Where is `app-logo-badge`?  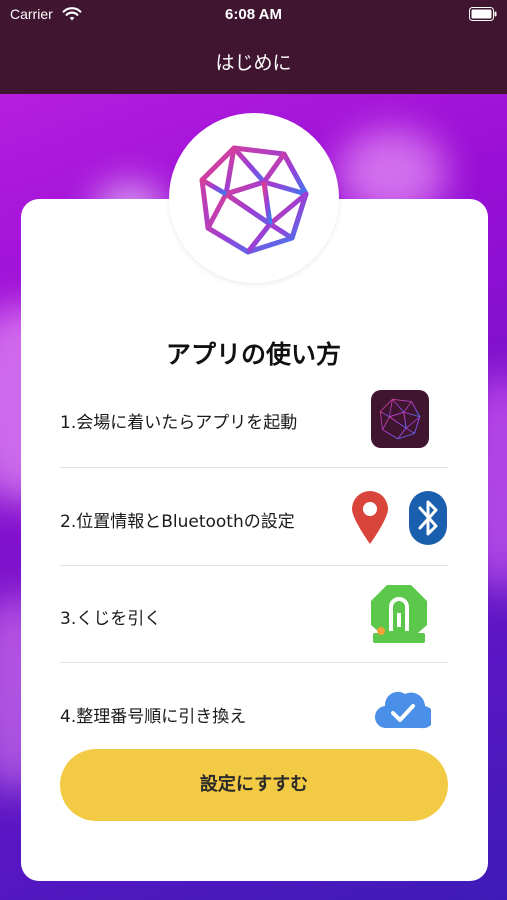
app-logo-badge is located at coordinates (254, 198).